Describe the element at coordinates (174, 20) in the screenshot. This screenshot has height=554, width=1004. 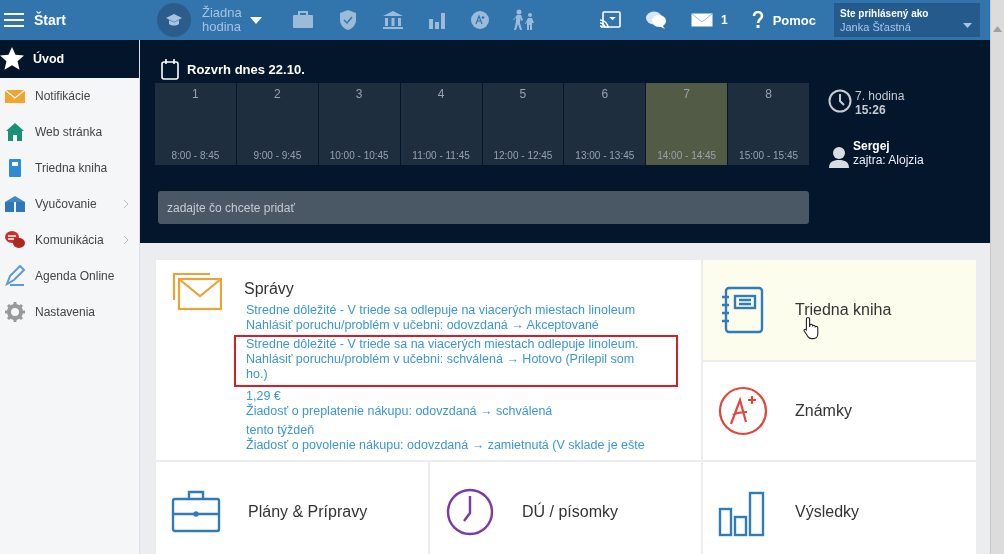
I see `graduation-cap-icon` at that location.